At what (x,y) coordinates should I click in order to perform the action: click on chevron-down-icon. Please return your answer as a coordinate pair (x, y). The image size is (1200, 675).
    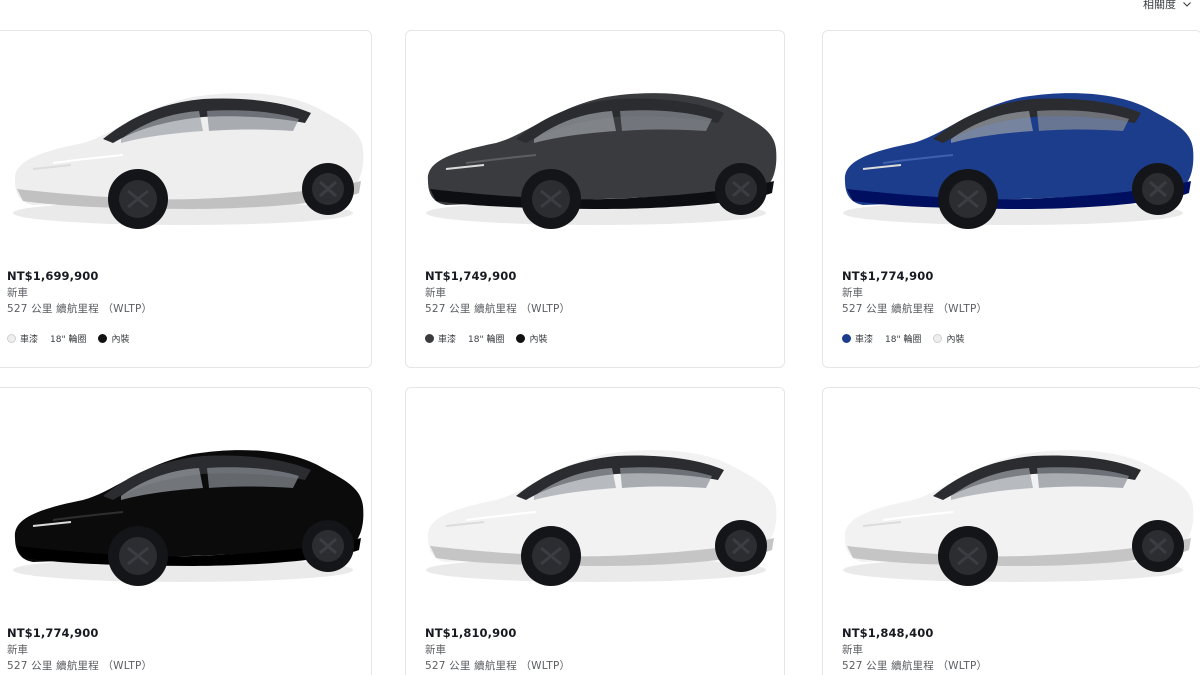
    Looking at the image, I should click on (1187, 4).